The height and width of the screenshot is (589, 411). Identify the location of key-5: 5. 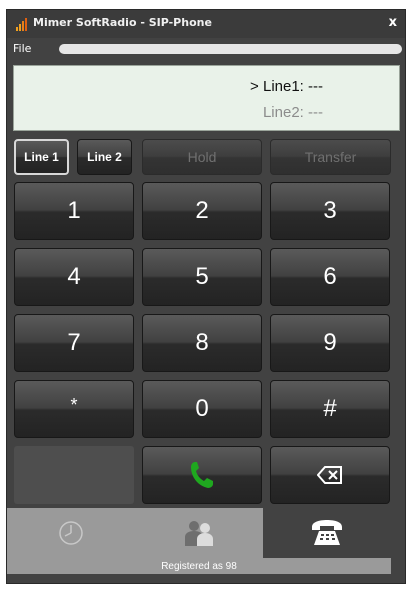
(202, 277).